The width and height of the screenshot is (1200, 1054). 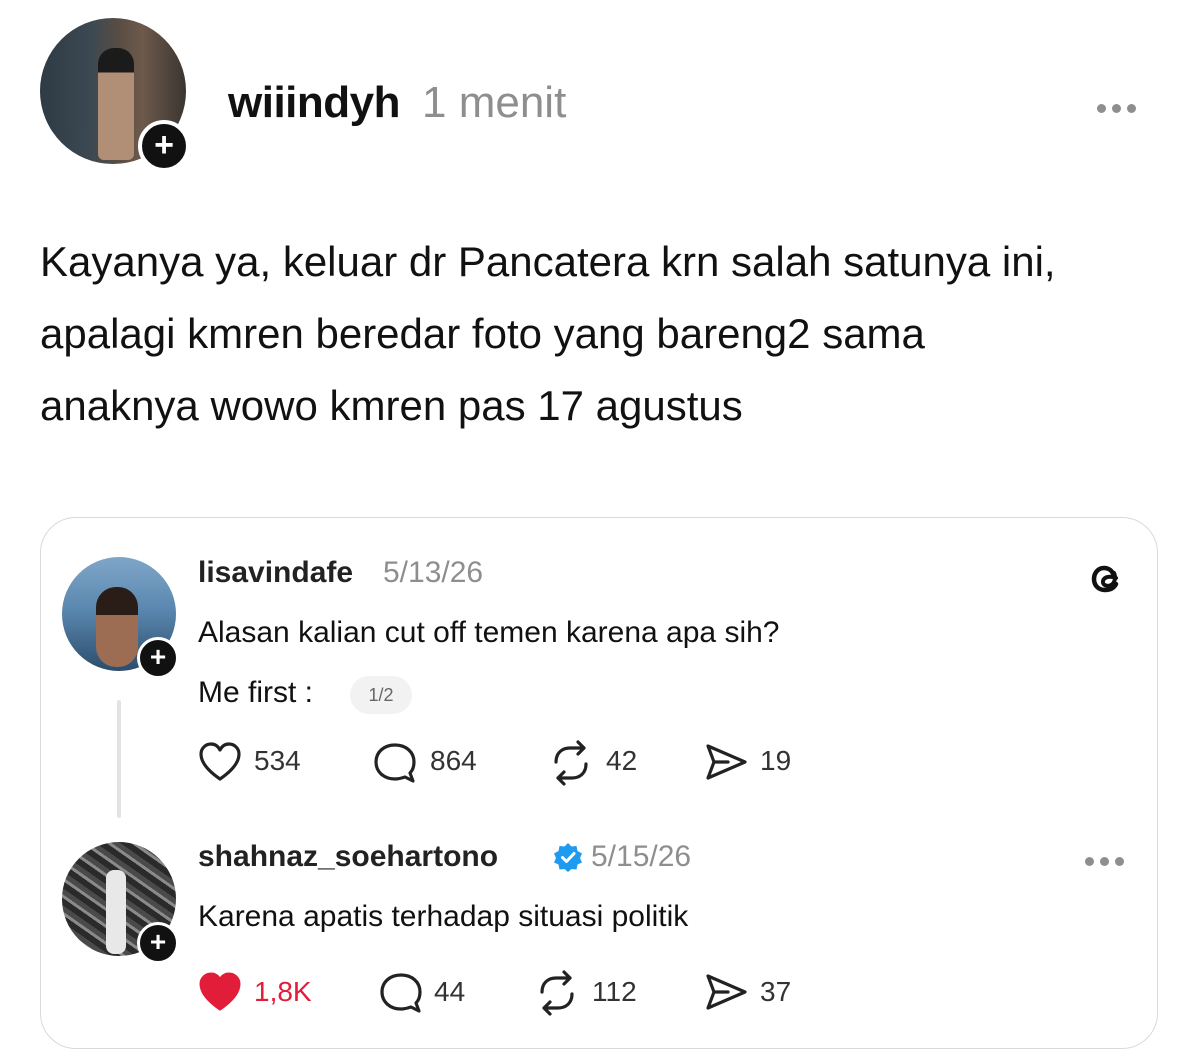 What do you see at coordinates (614, 991) in the screenshot?
I see `repost-count: 112` at bounding box center [614, 991].